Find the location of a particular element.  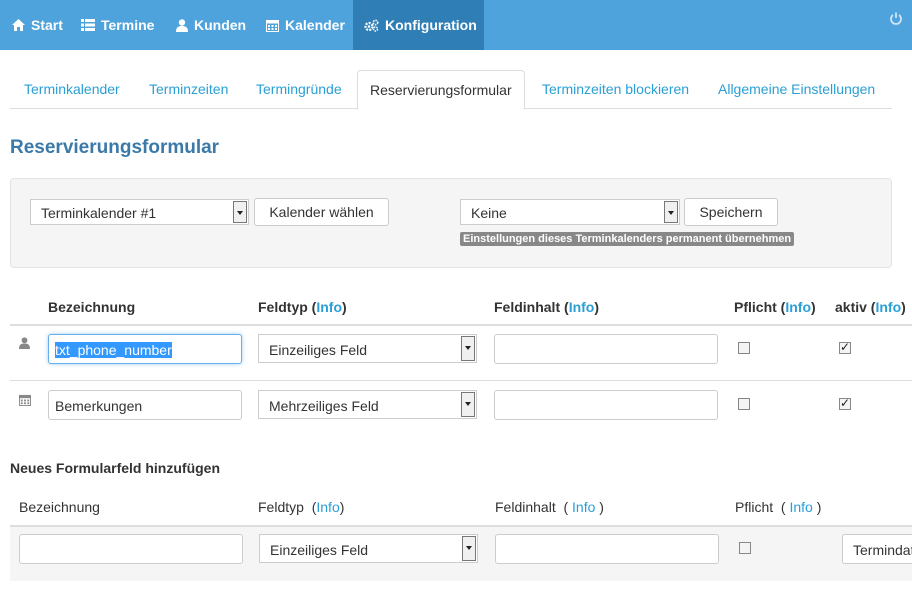

new-field-type-select: Einzeiliges Feld is located at coordinates (368, 548).